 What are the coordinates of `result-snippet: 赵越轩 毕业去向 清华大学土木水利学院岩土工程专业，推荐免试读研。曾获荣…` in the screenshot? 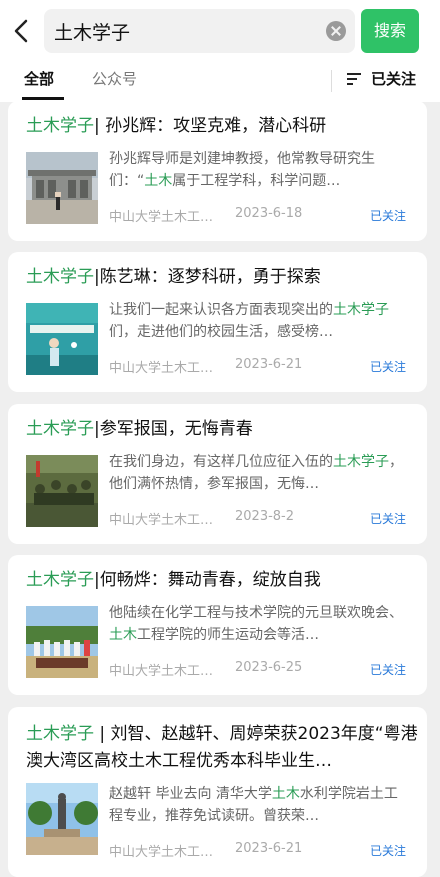 It's located at (259, 805).